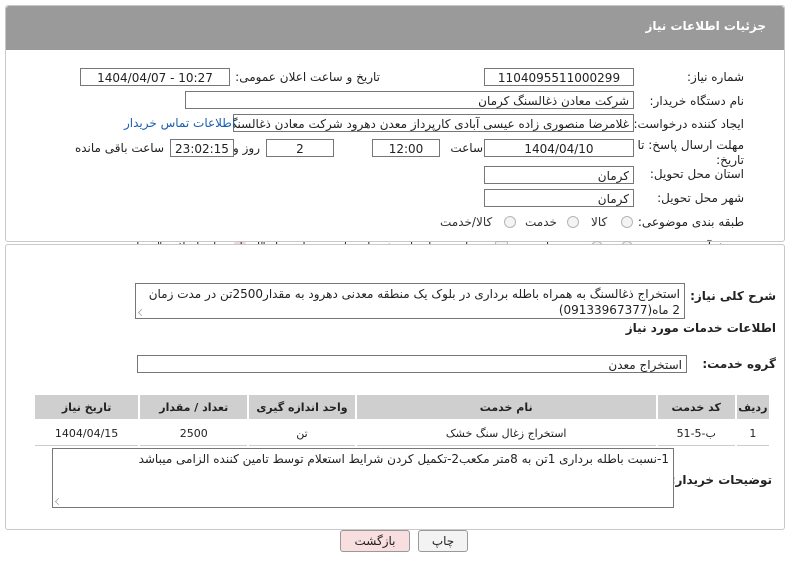 The height and width of the screenshot is (566, 788). I want to click on category-radio-goods, so click(627, 222).